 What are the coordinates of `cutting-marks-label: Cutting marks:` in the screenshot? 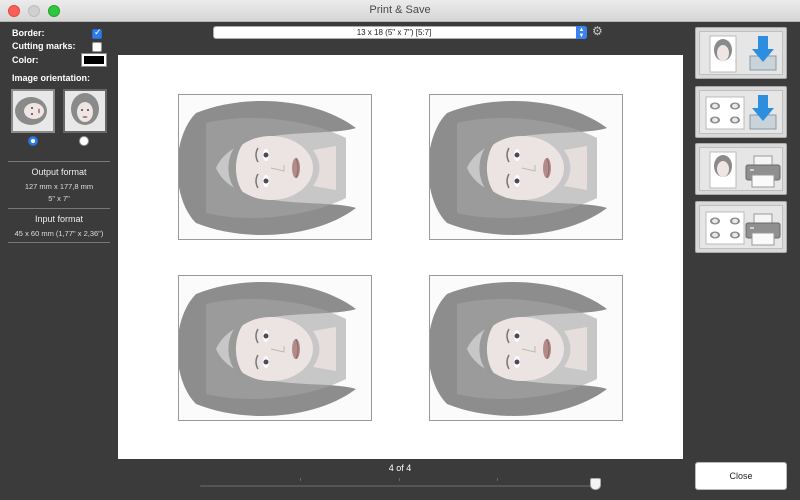 It's located at (44, 46).